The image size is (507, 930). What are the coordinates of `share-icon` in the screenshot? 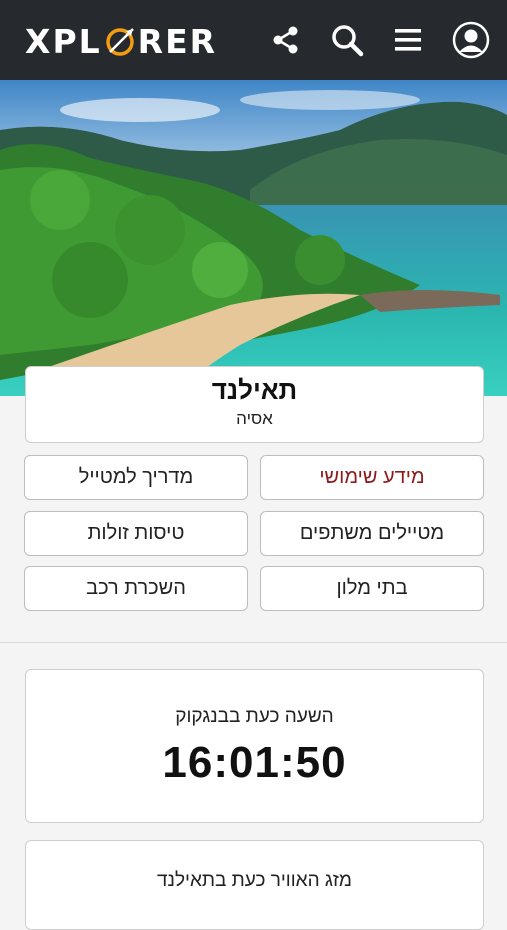 It's located at (285, 40).